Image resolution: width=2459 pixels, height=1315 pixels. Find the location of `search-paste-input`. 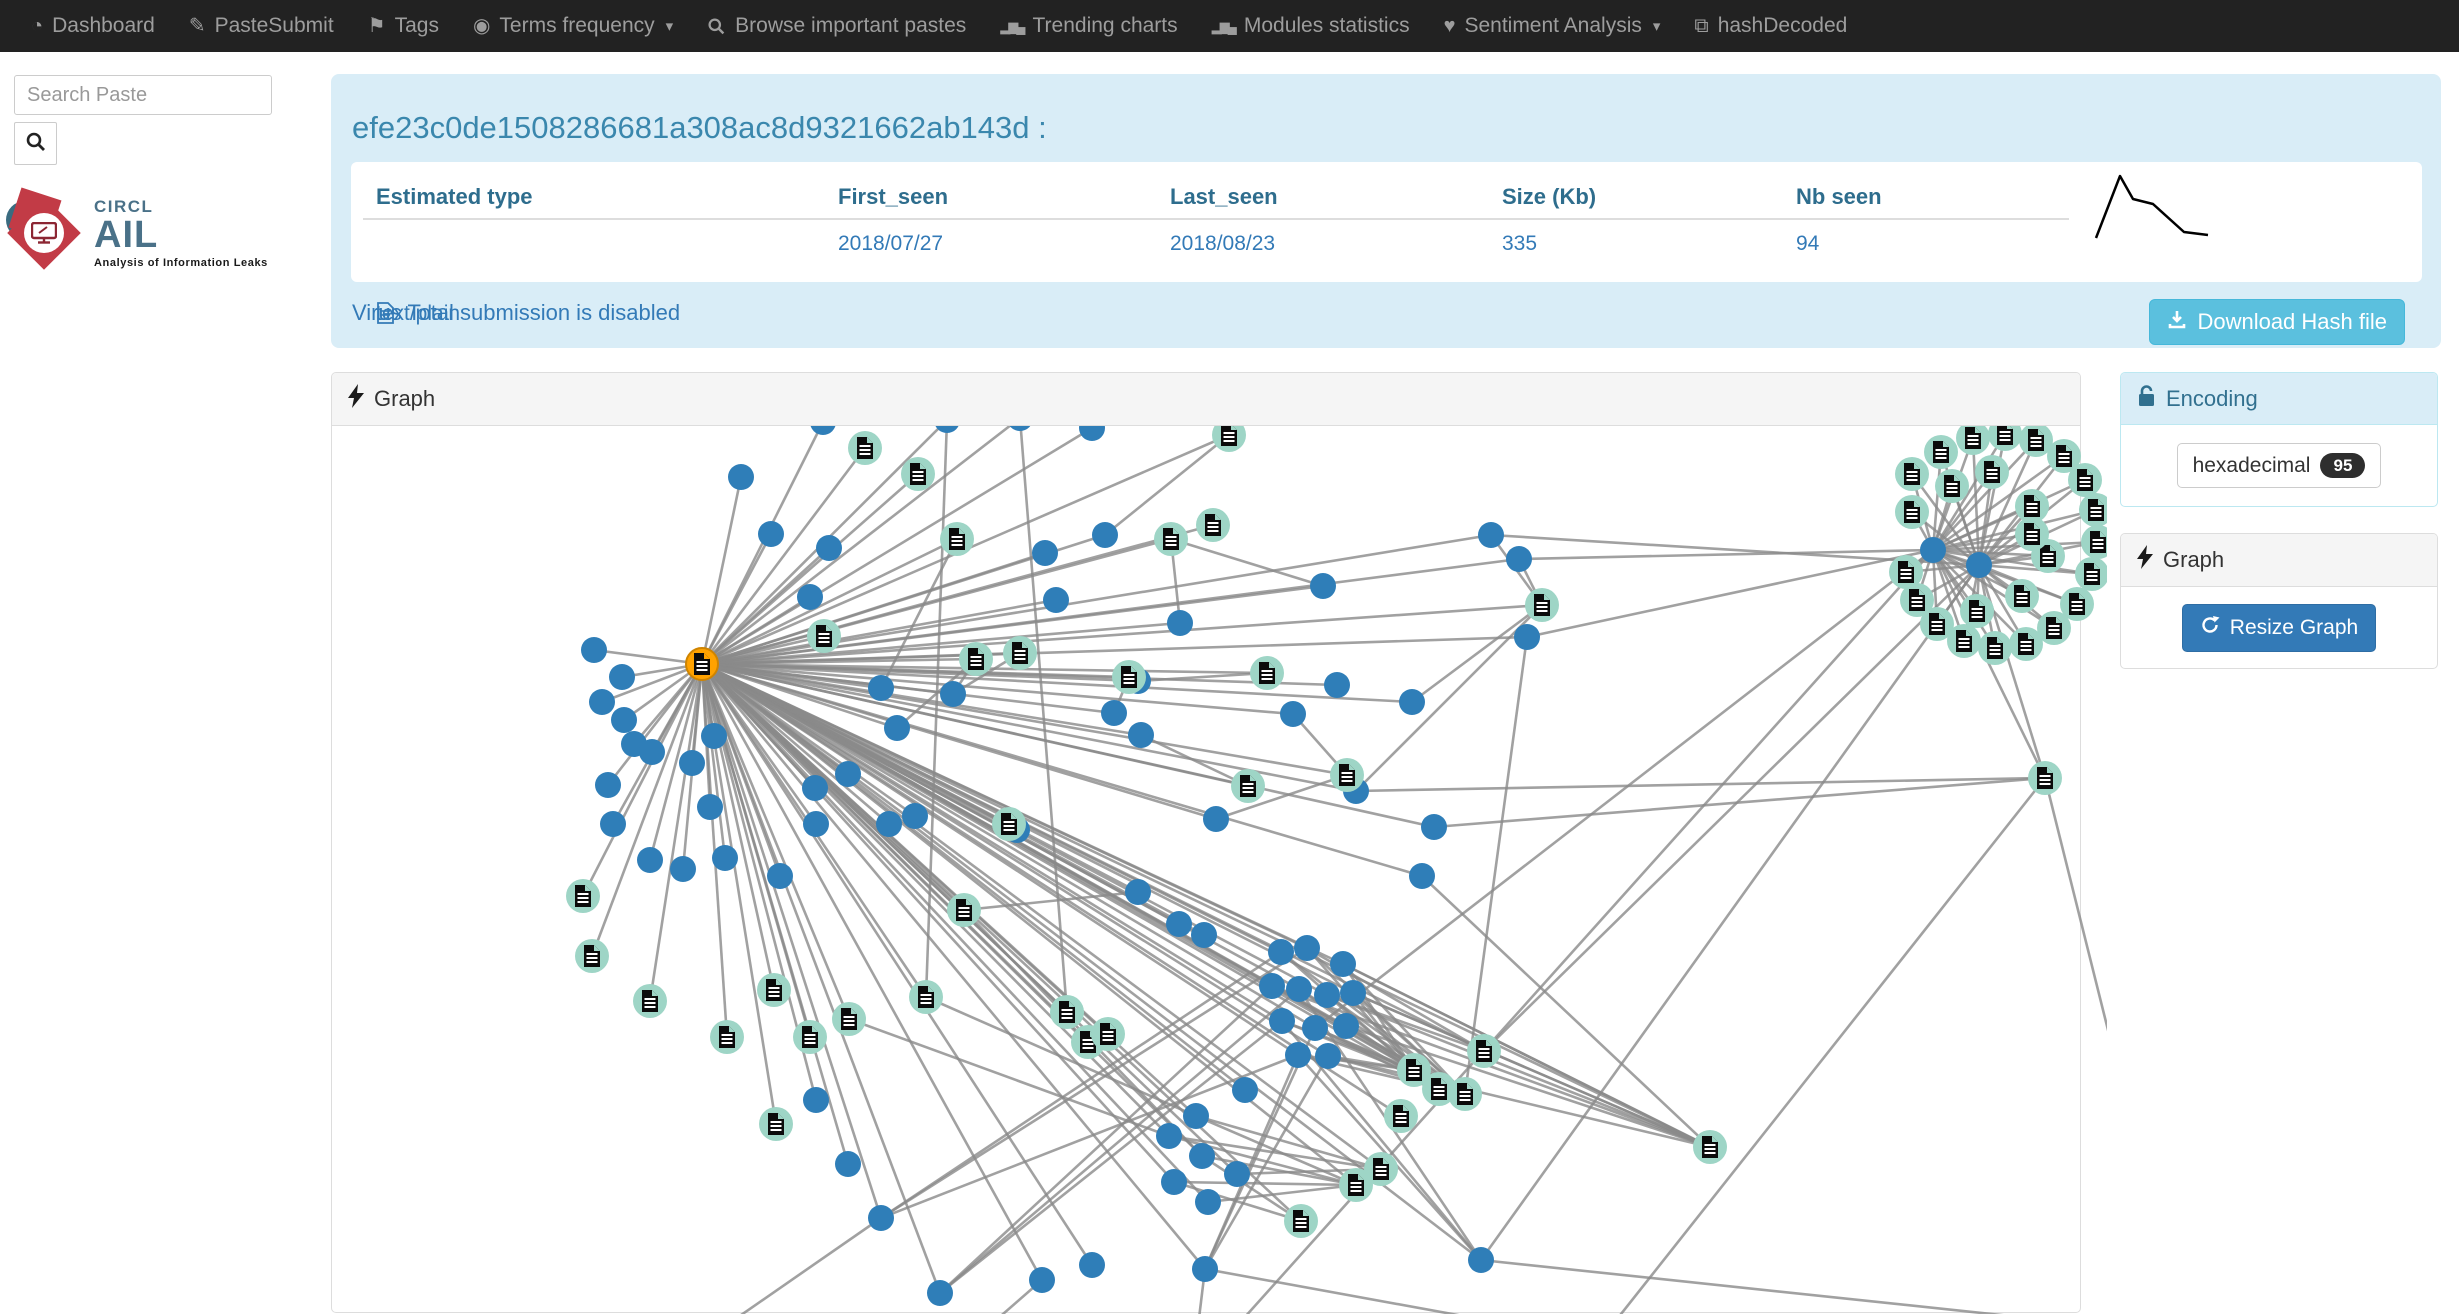

search-paste-input is located at coordinates (143, 95).